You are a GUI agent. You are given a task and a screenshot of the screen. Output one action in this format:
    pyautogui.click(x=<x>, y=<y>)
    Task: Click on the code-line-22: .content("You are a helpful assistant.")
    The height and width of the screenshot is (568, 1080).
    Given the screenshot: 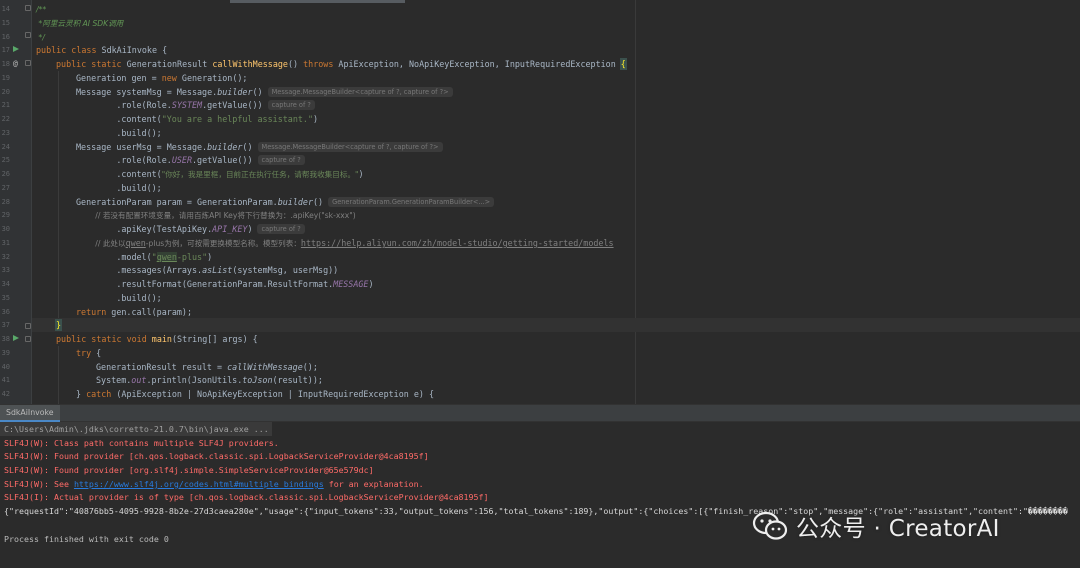 What is the action you would take?
    pyautogui.click(x=197, y=119)
    